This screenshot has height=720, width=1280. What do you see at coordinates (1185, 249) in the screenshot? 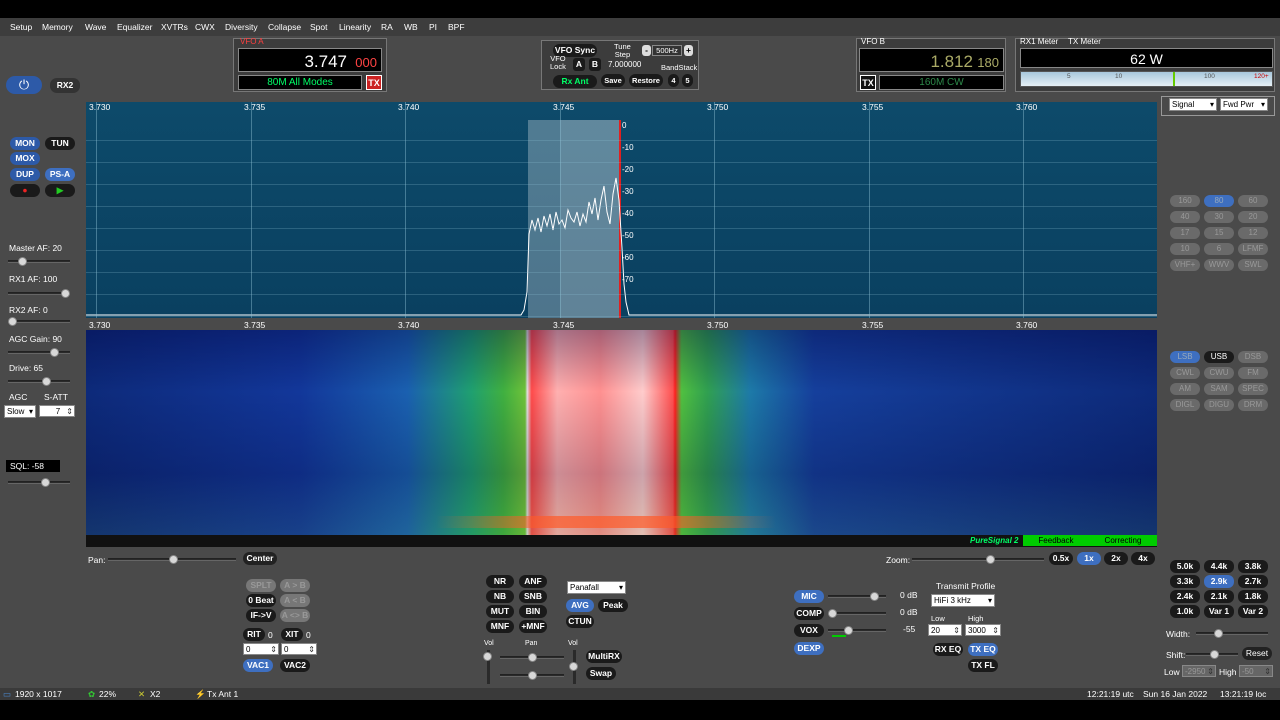
I see `band-button-10: 10` at bounding box center [1185, 249].